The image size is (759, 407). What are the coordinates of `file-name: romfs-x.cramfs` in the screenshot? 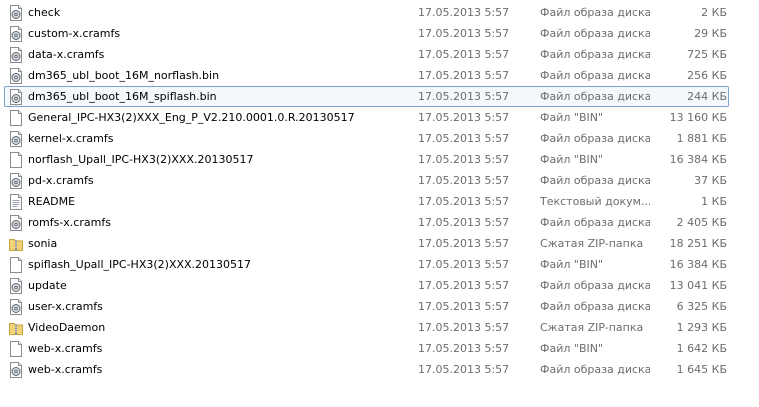 It's located at (69, 222).